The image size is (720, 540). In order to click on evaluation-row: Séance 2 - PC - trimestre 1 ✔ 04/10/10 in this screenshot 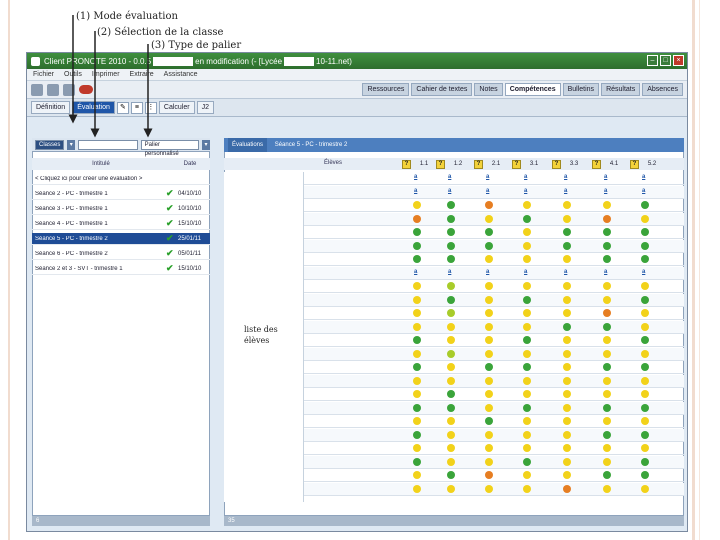, I will do `click(121, 194)`.